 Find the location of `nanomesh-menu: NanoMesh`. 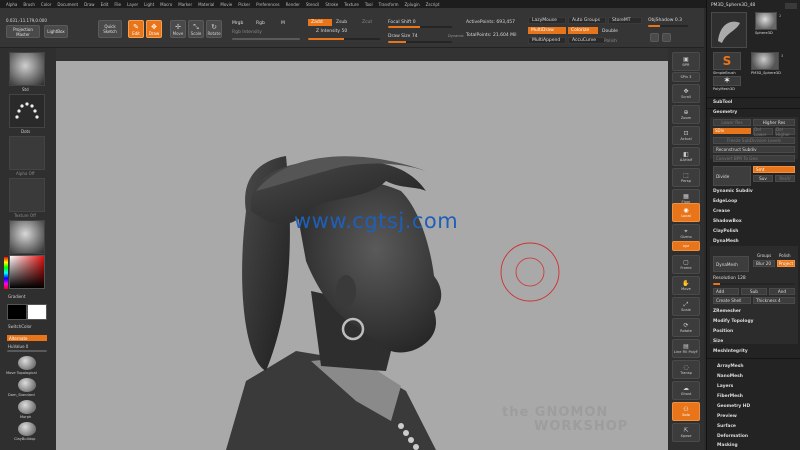

nanomesh-menu: NanoMesh is located at coordinates (730, 376).